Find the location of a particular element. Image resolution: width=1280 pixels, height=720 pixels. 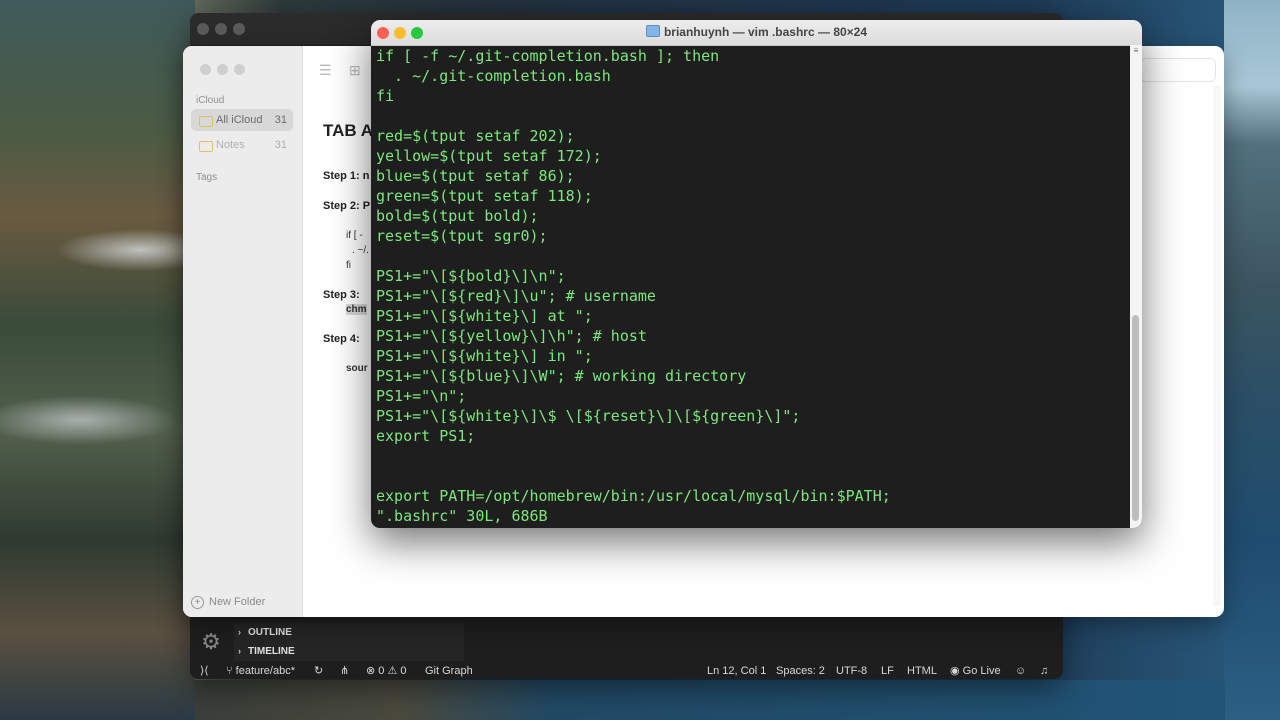

note-code-line: if [ - is located at coordinates (354, 235).